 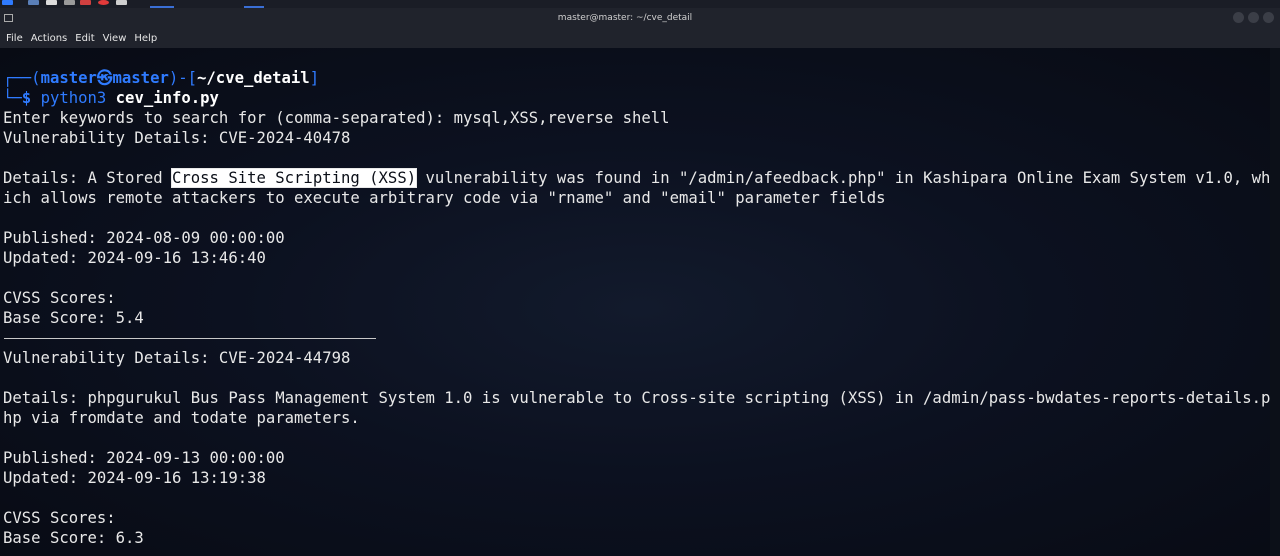 What do you see at coordinates (640, 38) in the screenshot?
I see `menu-bar: File Actions Edit View Help` at bounding box center [640, 38].